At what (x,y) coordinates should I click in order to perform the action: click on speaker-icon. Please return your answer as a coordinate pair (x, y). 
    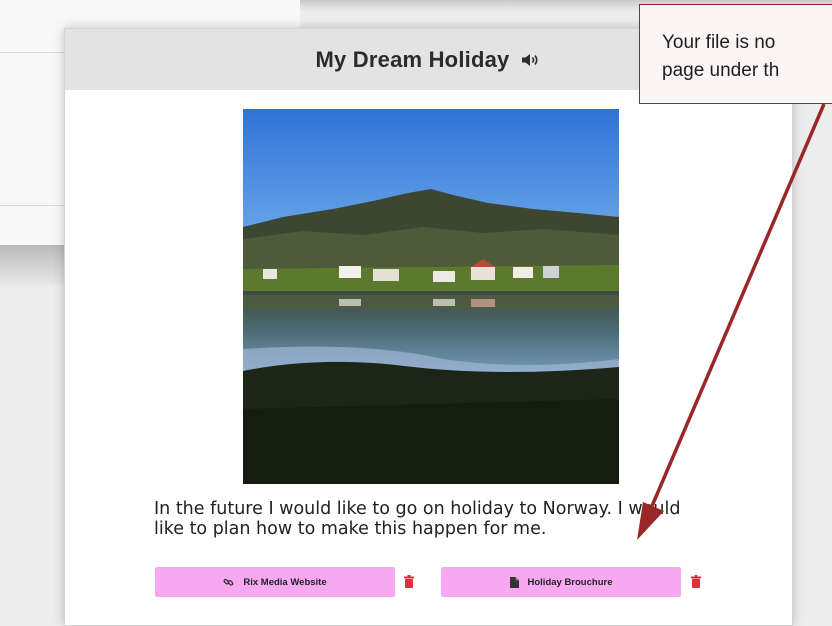
    Looking at the image, I should click on (531, 60).